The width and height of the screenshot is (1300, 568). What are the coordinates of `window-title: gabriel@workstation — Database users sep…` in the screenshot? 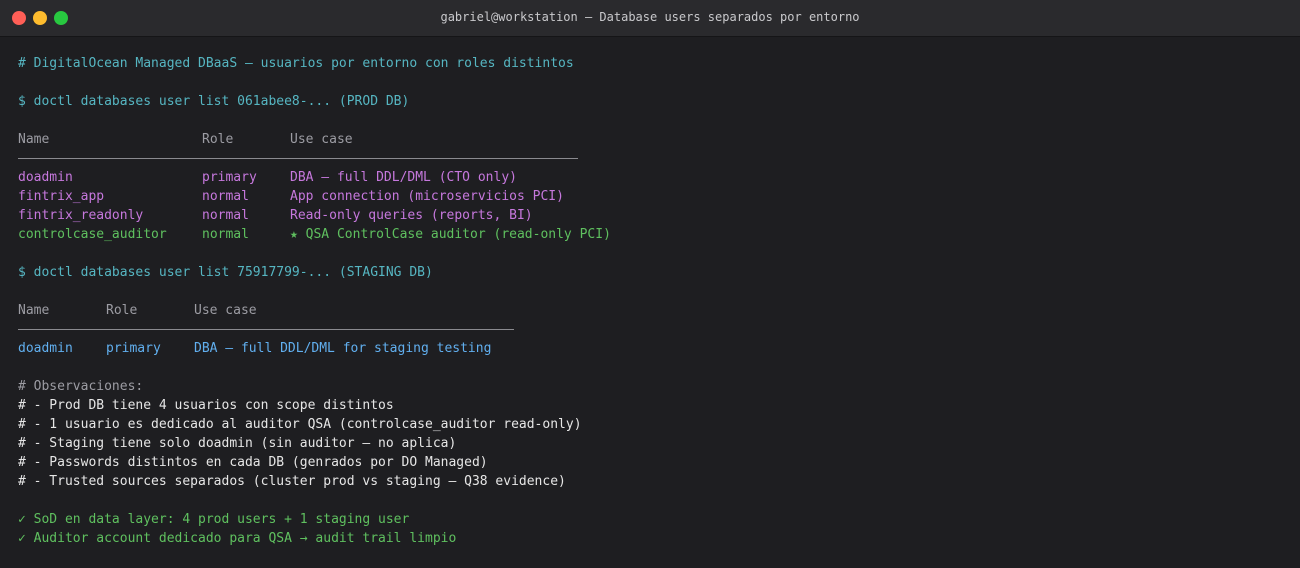 It's located at (650, 17).